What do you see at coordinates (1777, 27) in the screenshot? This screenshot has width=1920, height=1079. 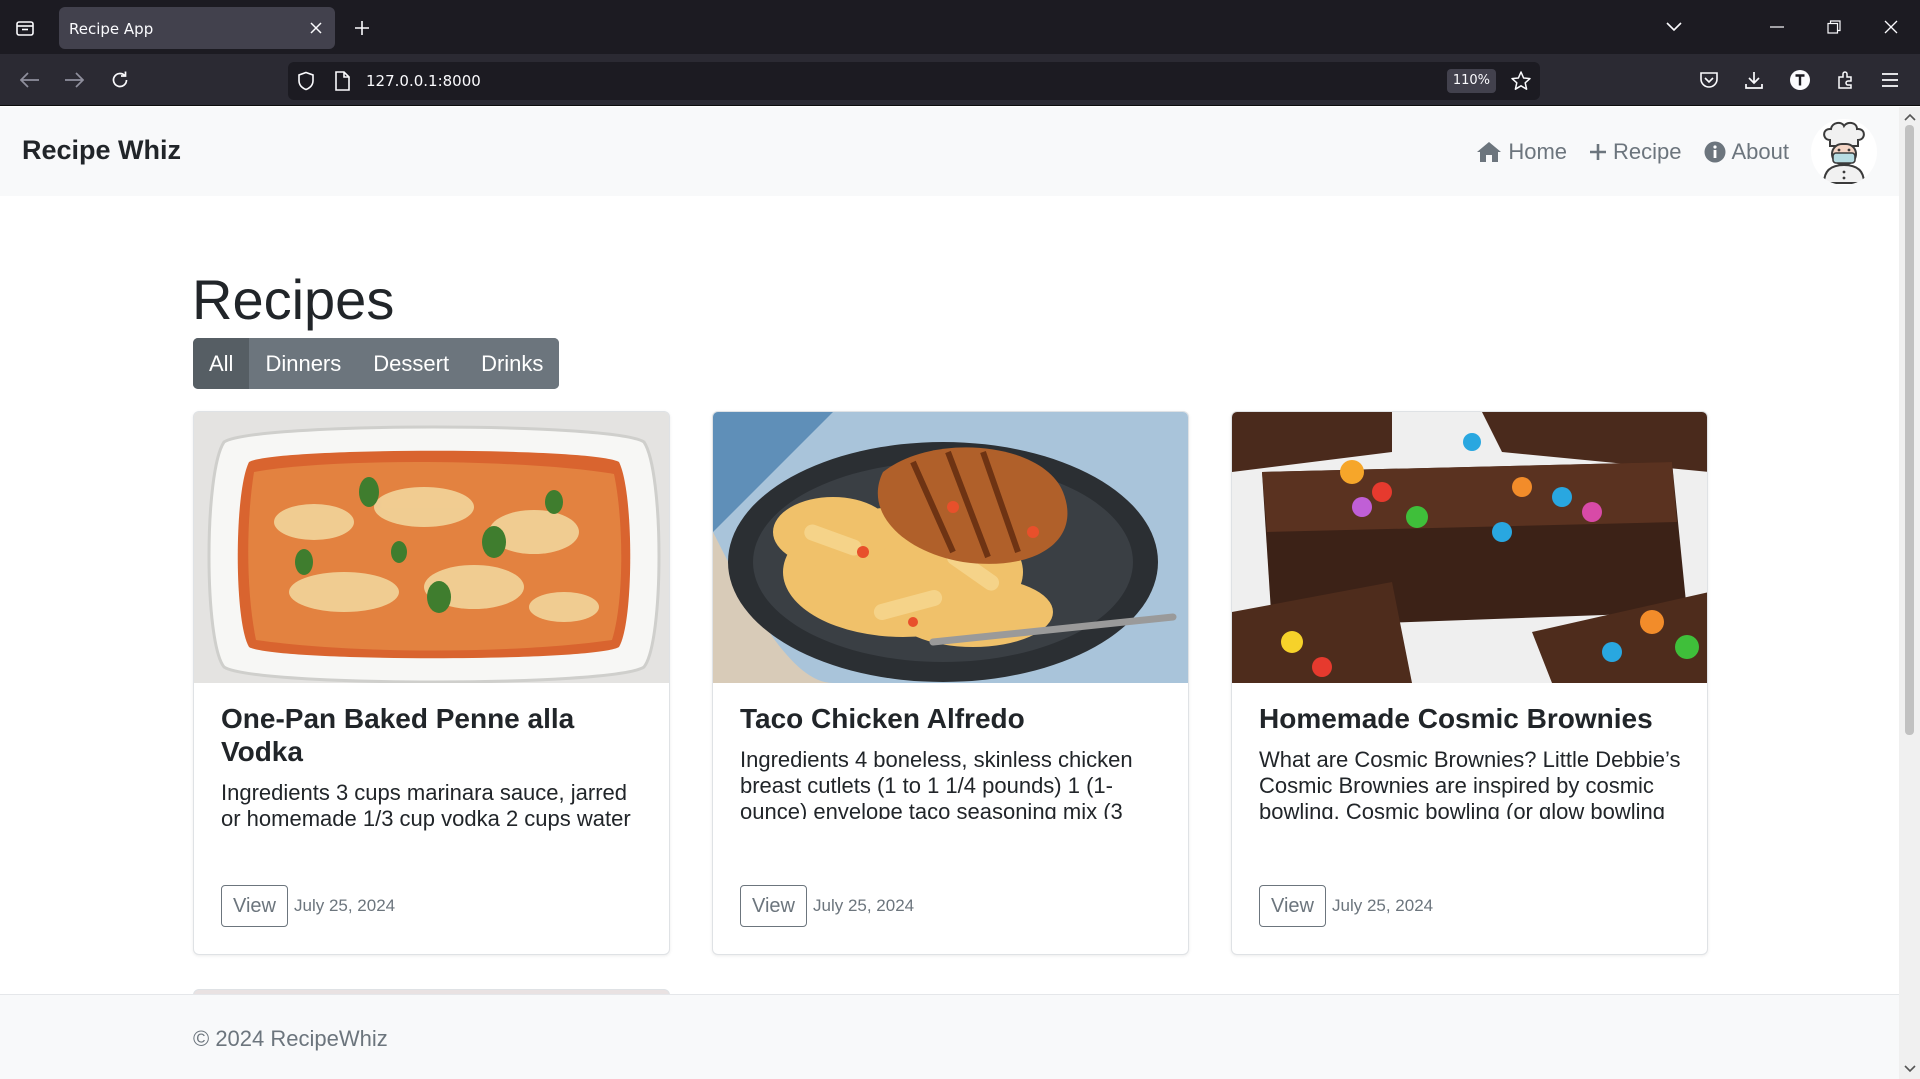 I see `minimize-icon` at bounding box center [1777, 27].